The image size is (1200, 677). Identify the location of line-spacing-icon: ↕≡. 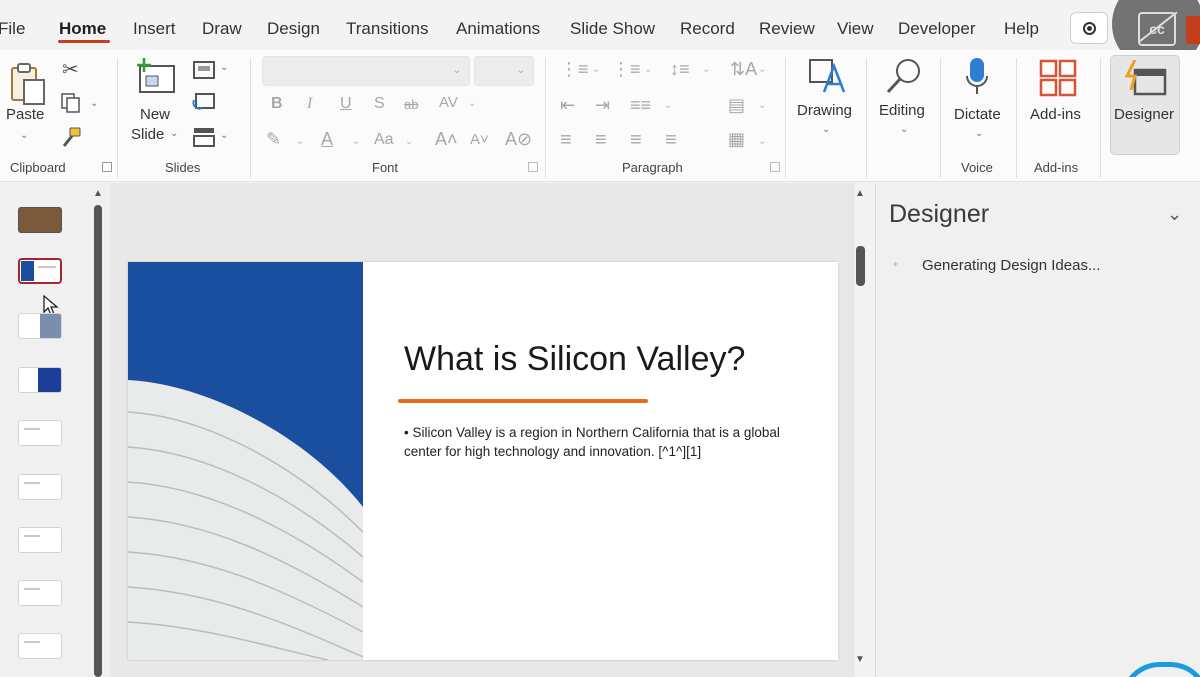
(680, 69).